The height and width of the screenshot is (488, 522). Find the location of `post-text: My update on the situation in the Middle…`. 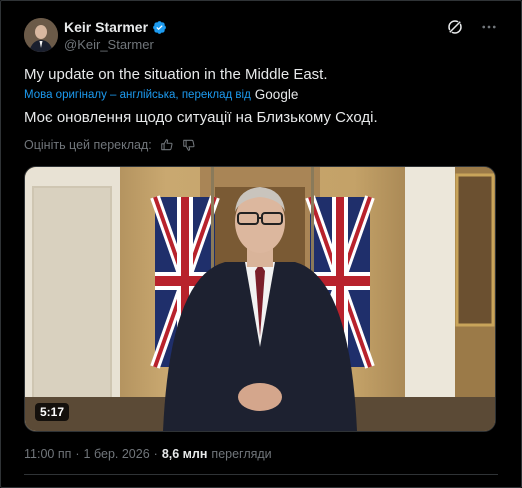

post-text: My update on the situation in the Middle… is located at coordinates (176, 74).